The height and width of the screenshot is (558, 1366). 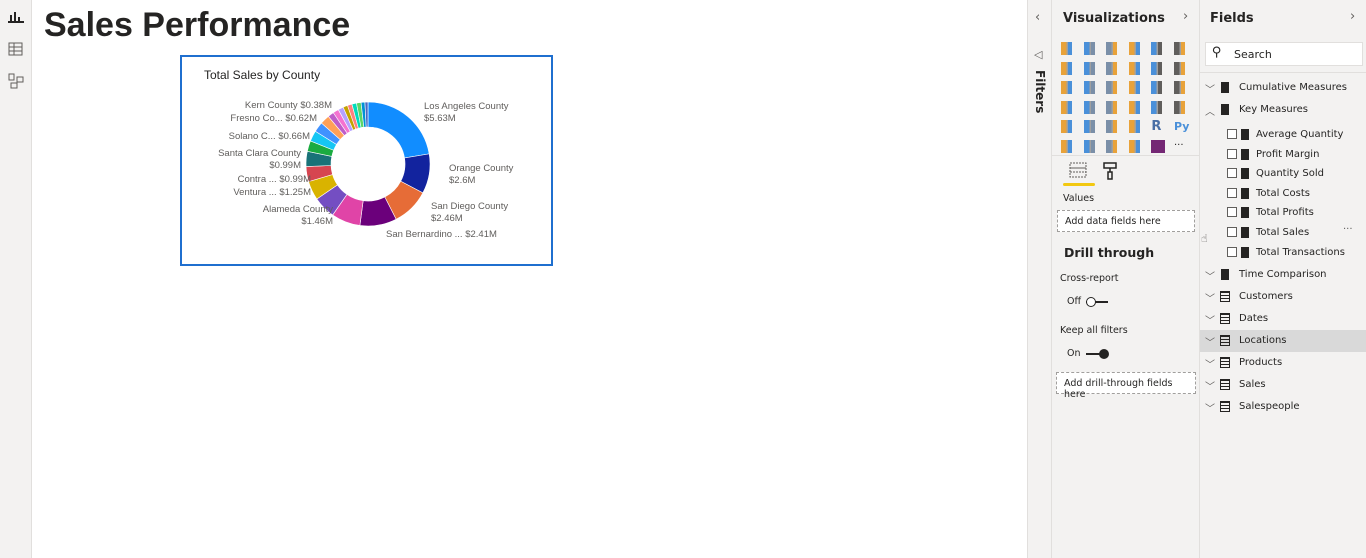 I want to click on key-influencers-visual-icon, so click(x=1068, y=146).